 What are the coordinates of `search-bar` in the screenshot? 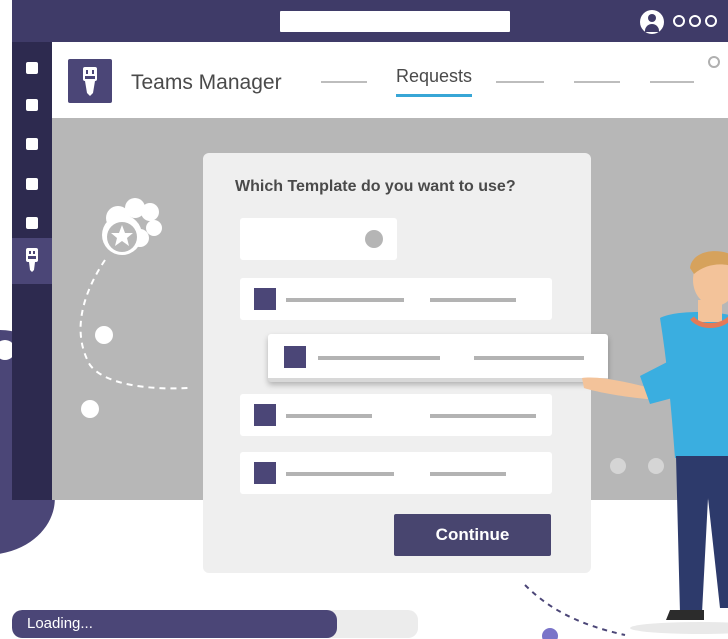 It's located at (395, 21).